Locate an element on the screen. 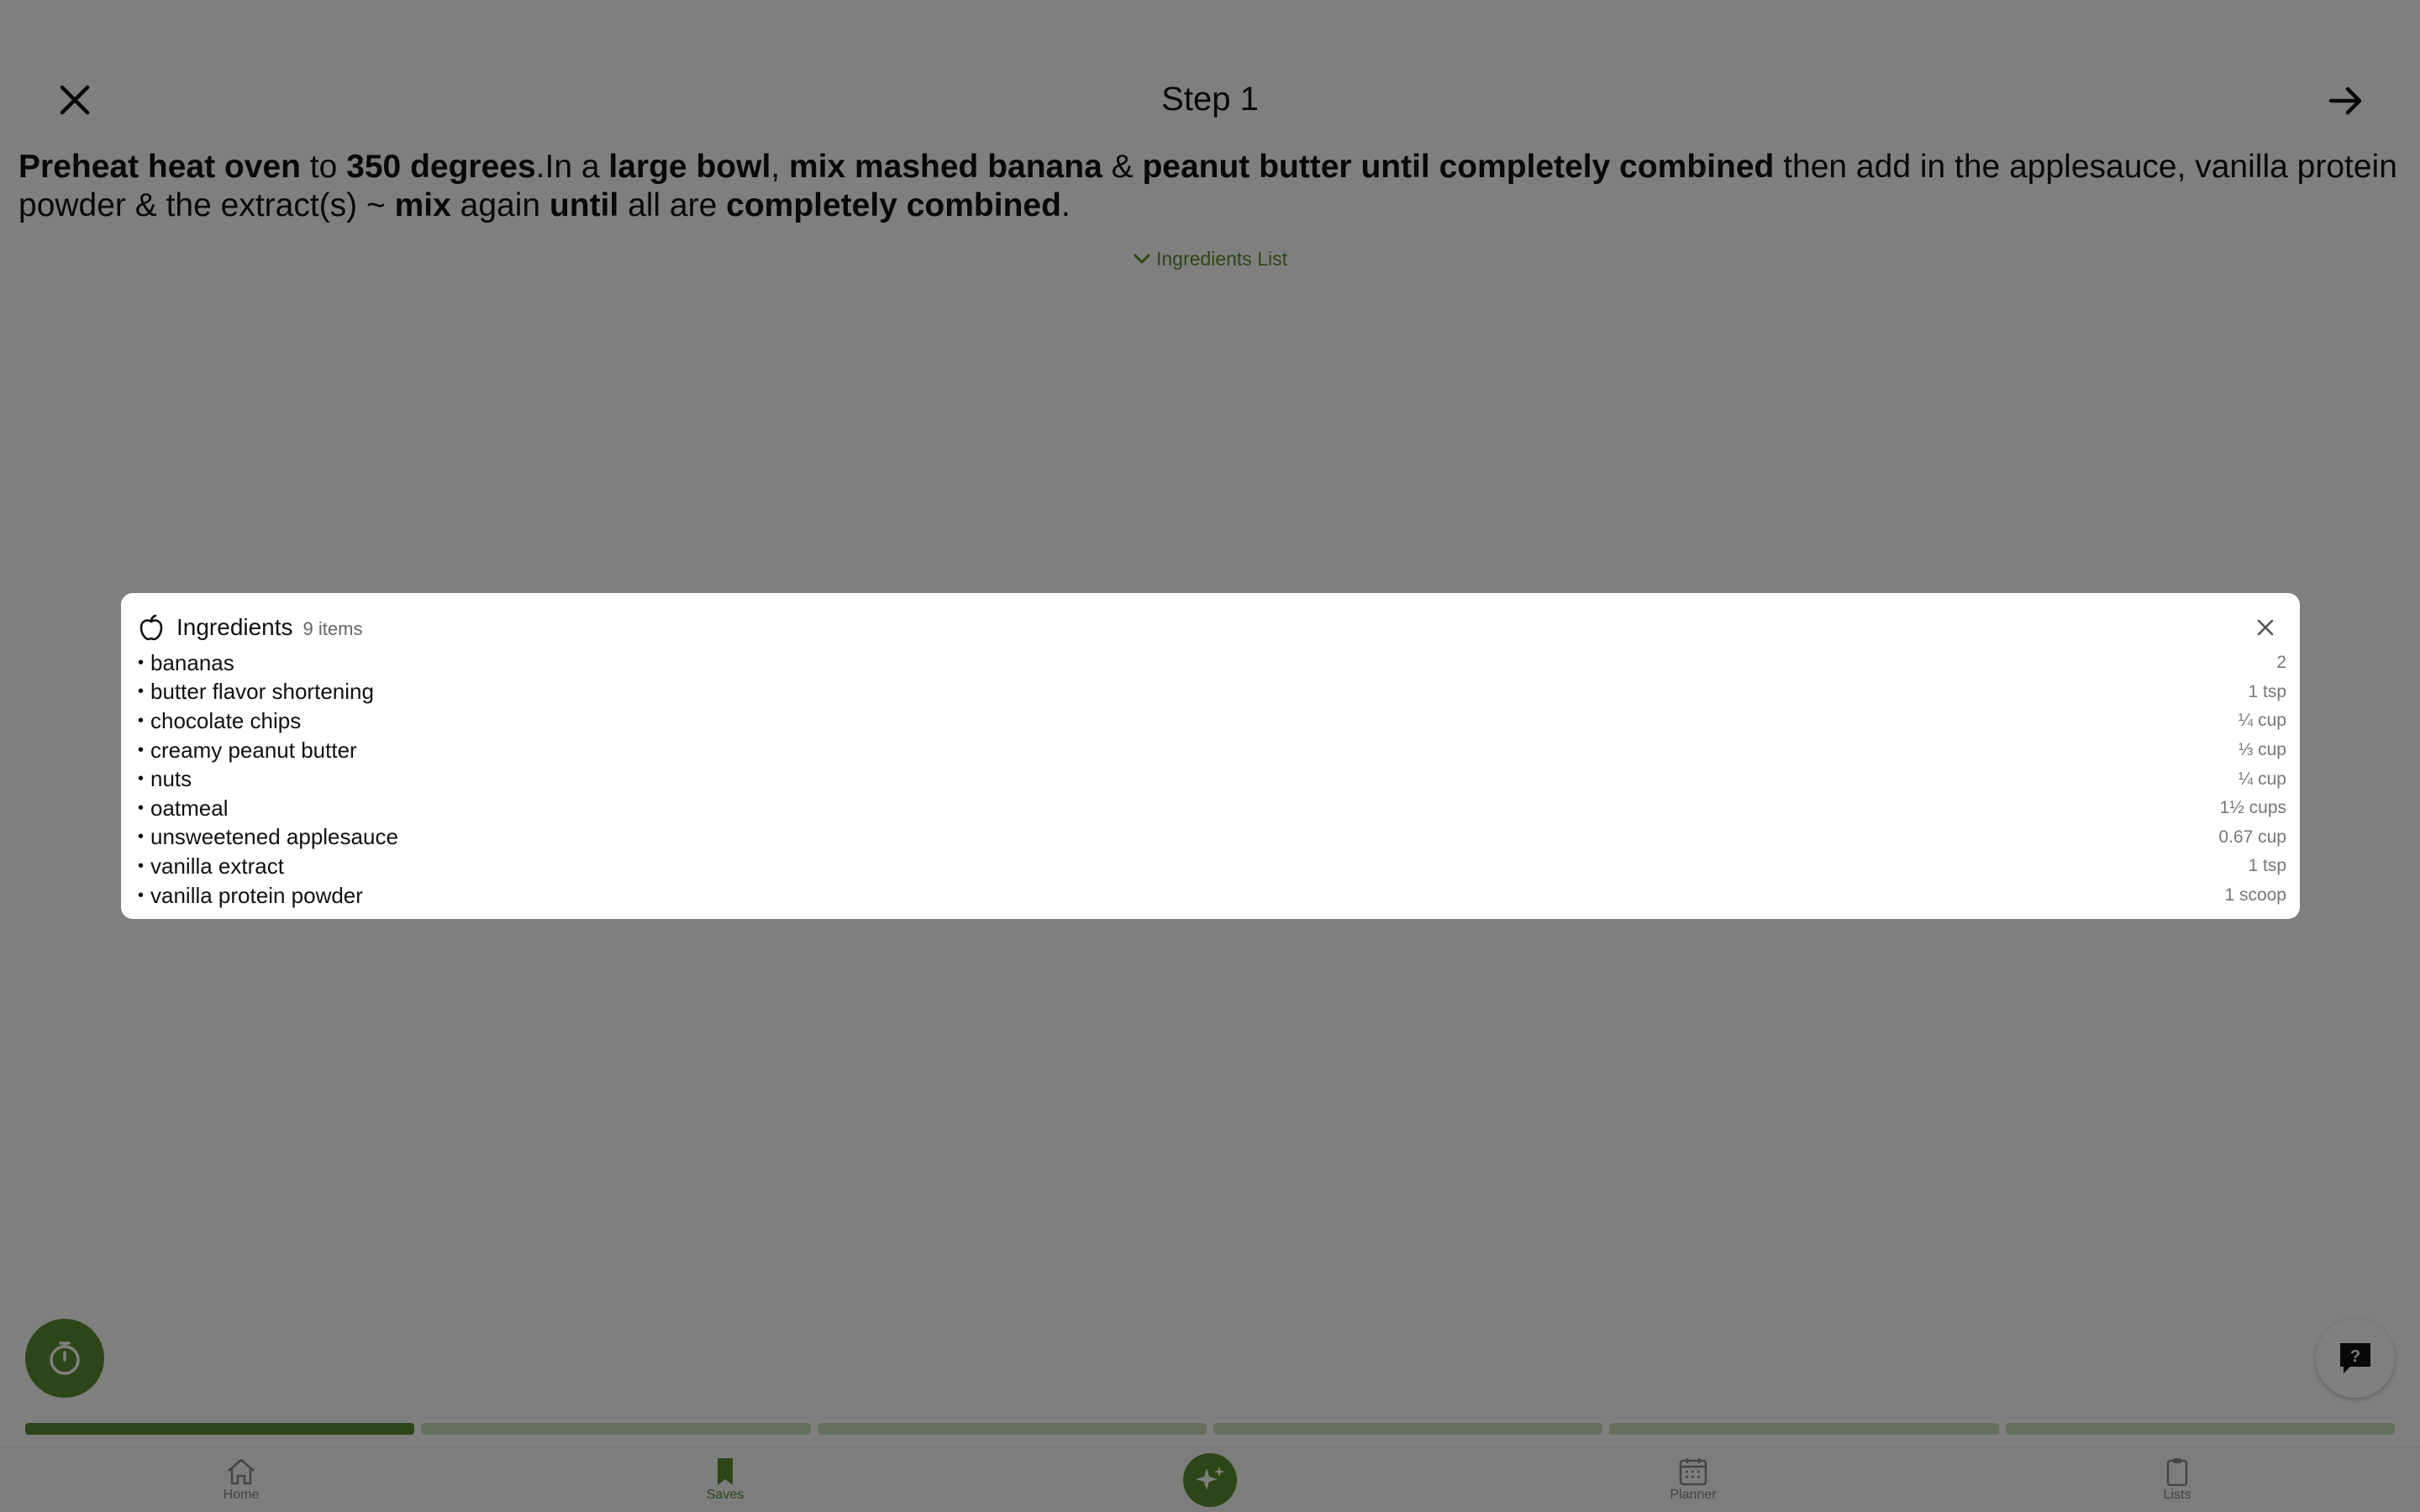 The image size is (2420, 1512). ingredient-name: nuts is located at coordinates (171, 779).